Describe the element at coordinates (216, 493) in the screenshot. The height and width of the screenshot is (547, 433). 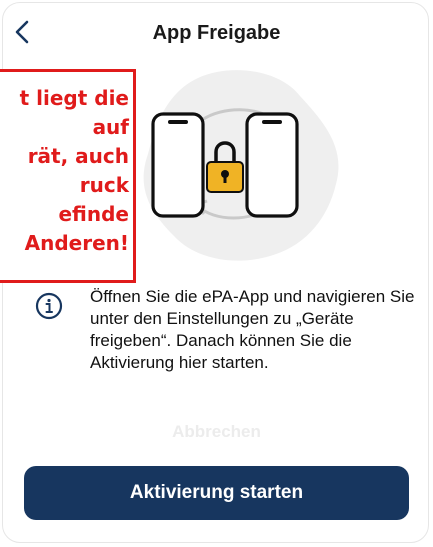
I see `start-activation-button: Aktivierung starten` at that location.